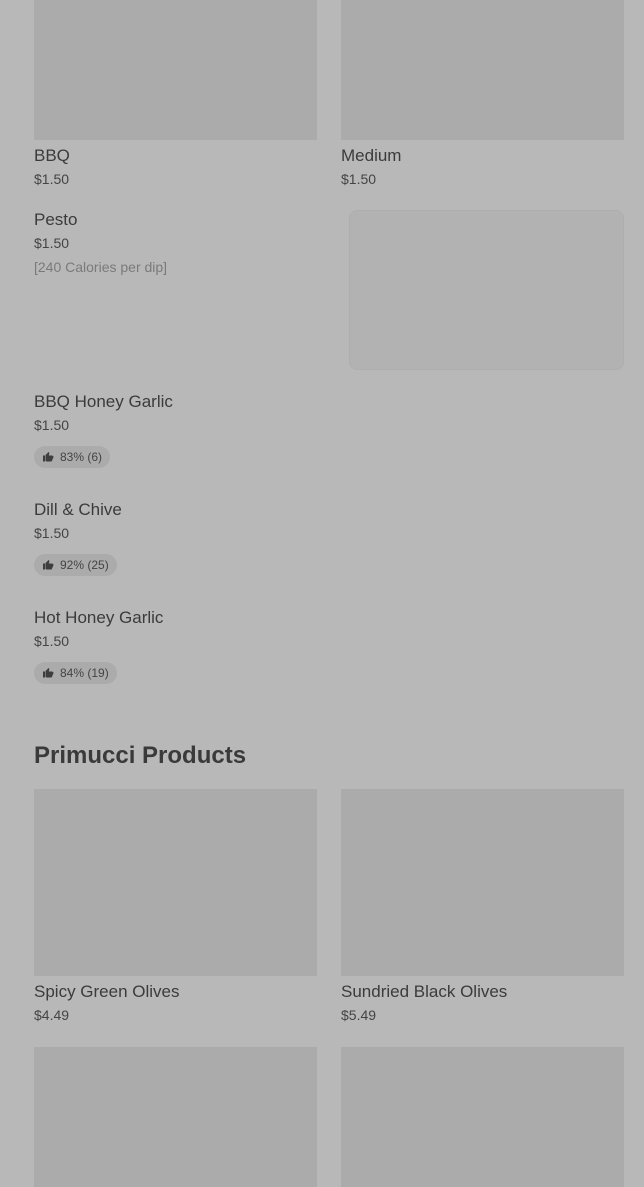  What do you see at coordinates (101, 267) in the screenshot?
I see `calories-note: [240 Calories per dip]` at bounding box center [101, 267].